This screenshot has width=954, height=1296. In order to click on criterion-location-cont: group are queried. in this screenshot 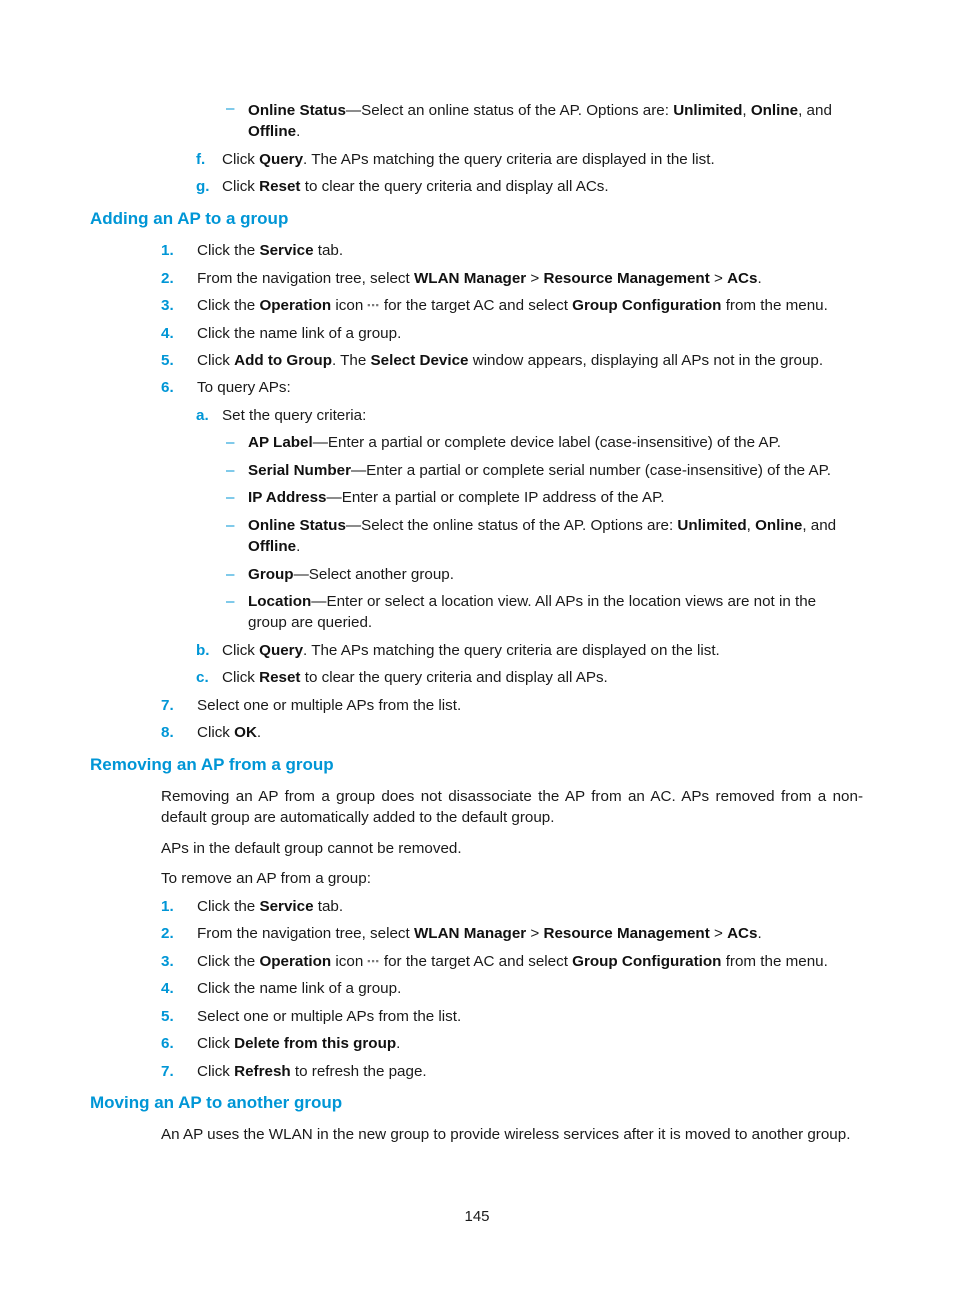, I will do `click(310, 622)`.